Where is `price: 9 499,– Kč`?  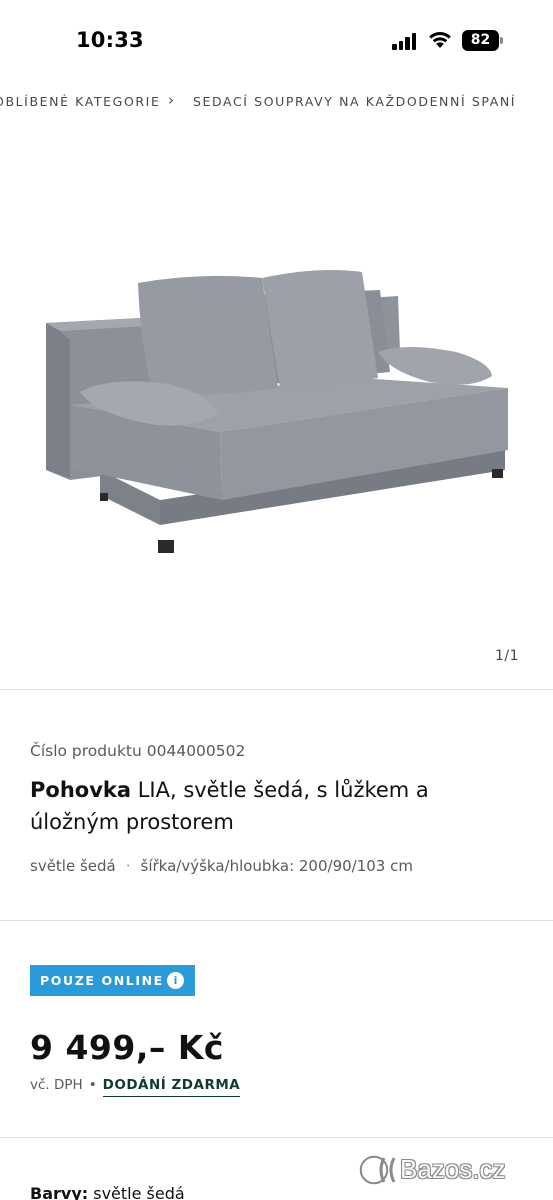
price: 9 499,– Kč is located at coordinates (127, 1047).